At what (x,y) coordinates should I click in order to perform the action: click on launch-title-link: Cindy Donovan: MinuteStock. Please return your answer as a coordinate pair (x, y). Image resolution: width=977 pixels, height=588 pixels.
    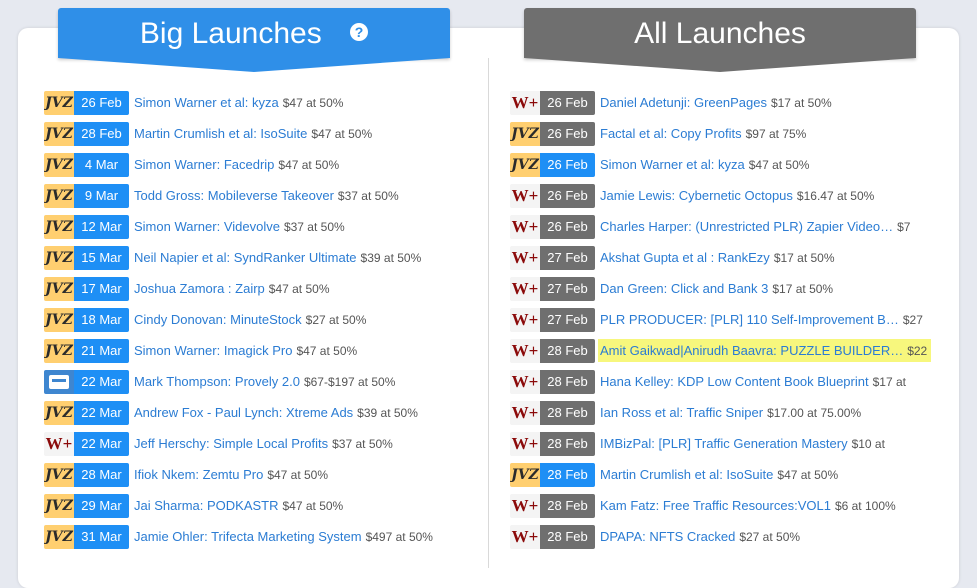
    Looking at the image, I should click on (218, 319).